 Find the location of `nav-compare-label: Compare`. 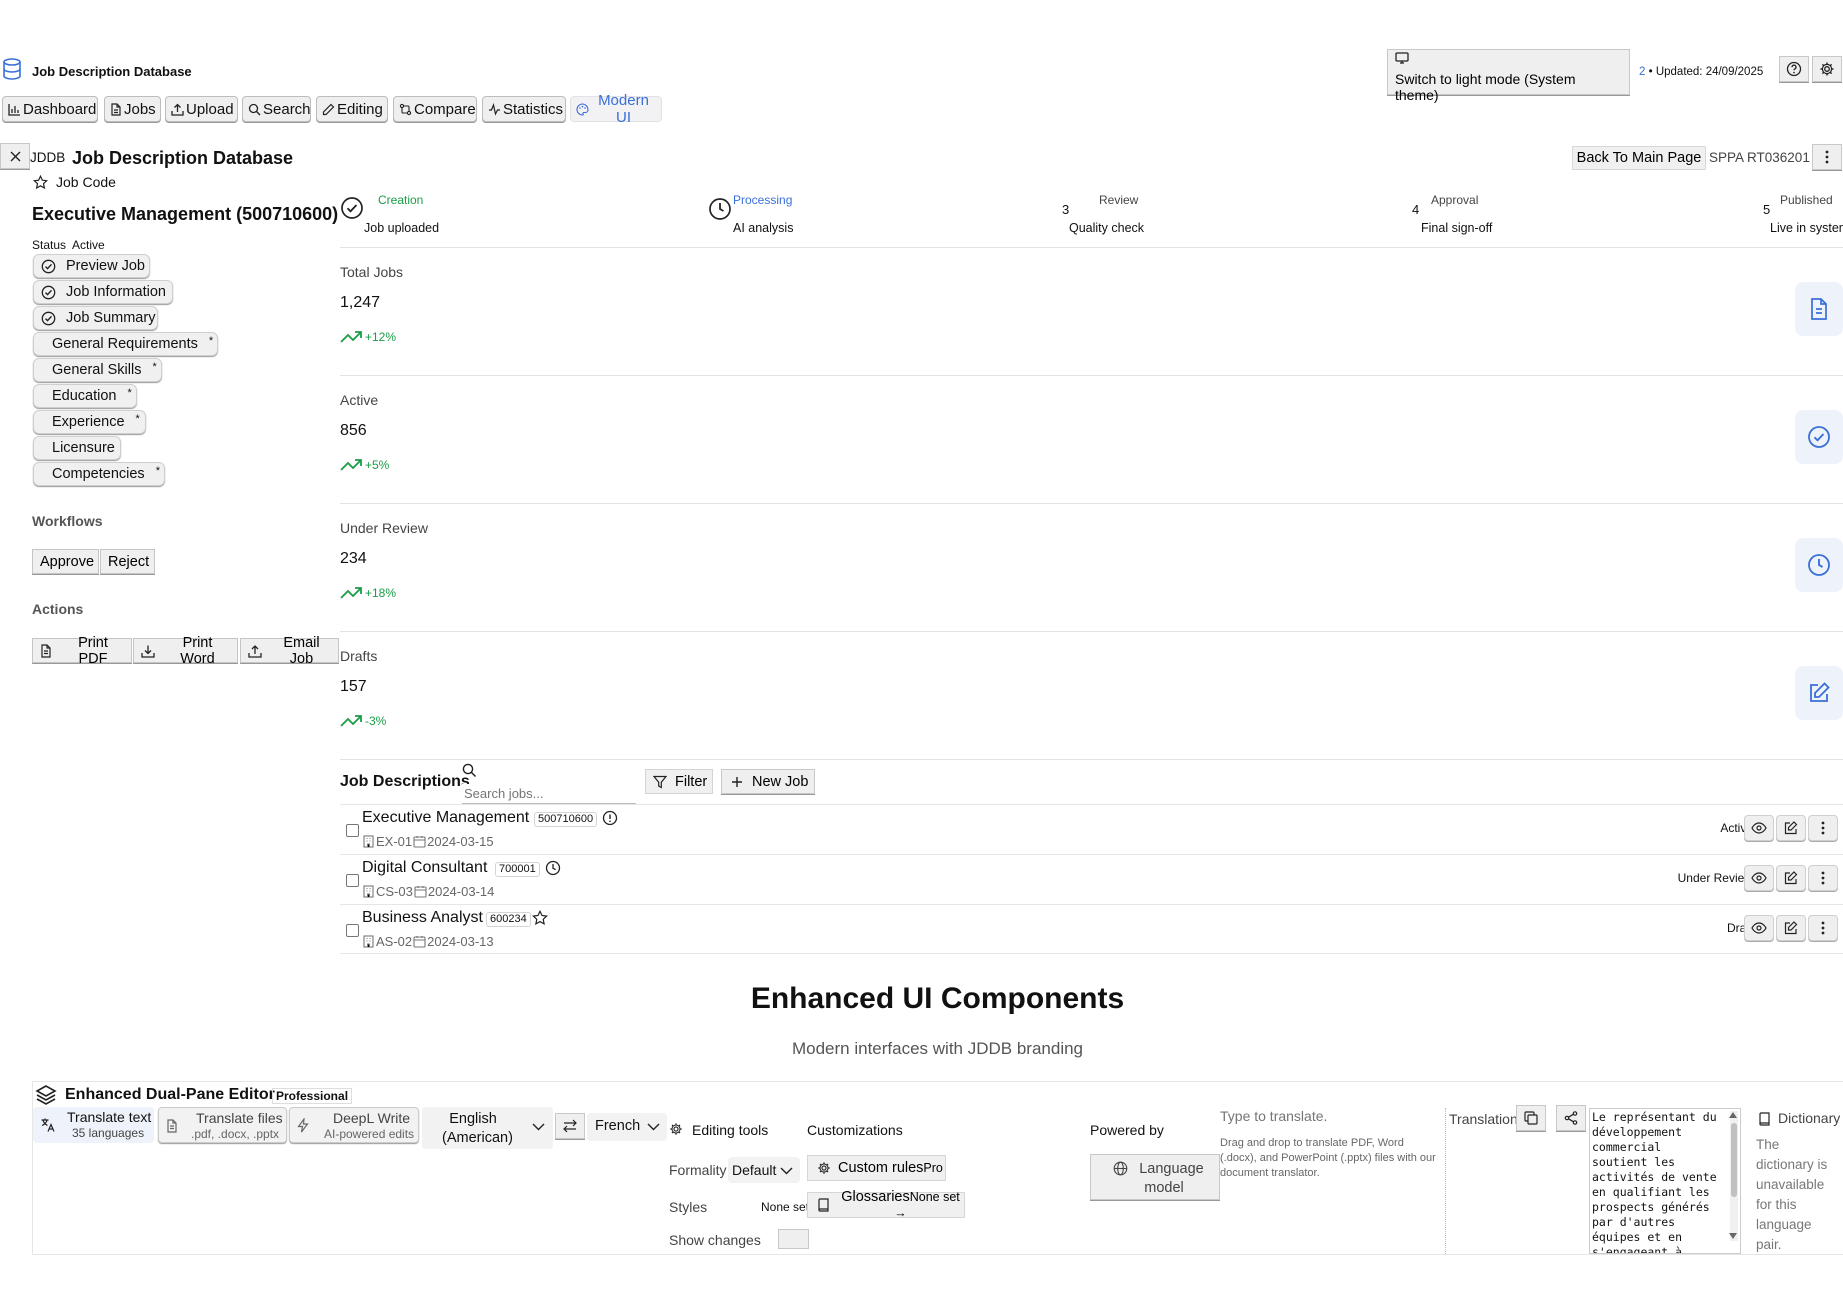

nav-compare-label: Compare is located at coordinates (445, 109).